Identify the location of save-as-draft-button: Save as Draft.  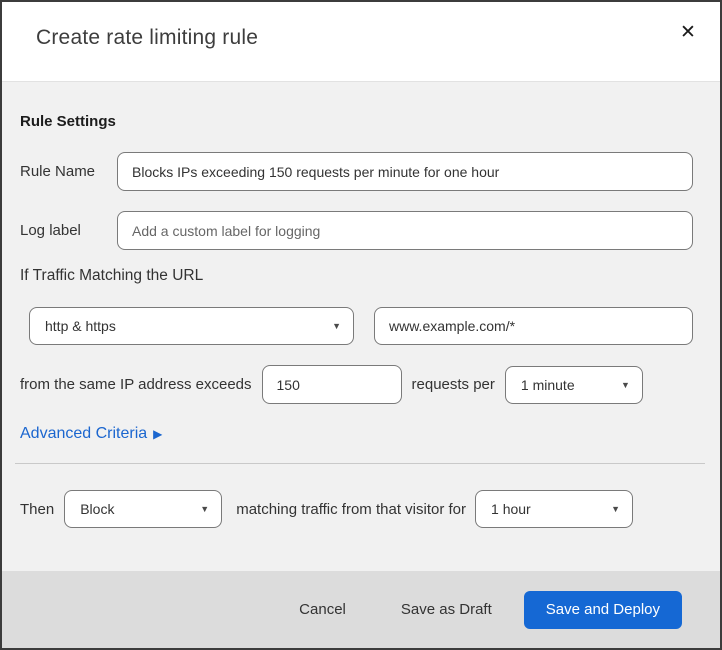
(446, 609).